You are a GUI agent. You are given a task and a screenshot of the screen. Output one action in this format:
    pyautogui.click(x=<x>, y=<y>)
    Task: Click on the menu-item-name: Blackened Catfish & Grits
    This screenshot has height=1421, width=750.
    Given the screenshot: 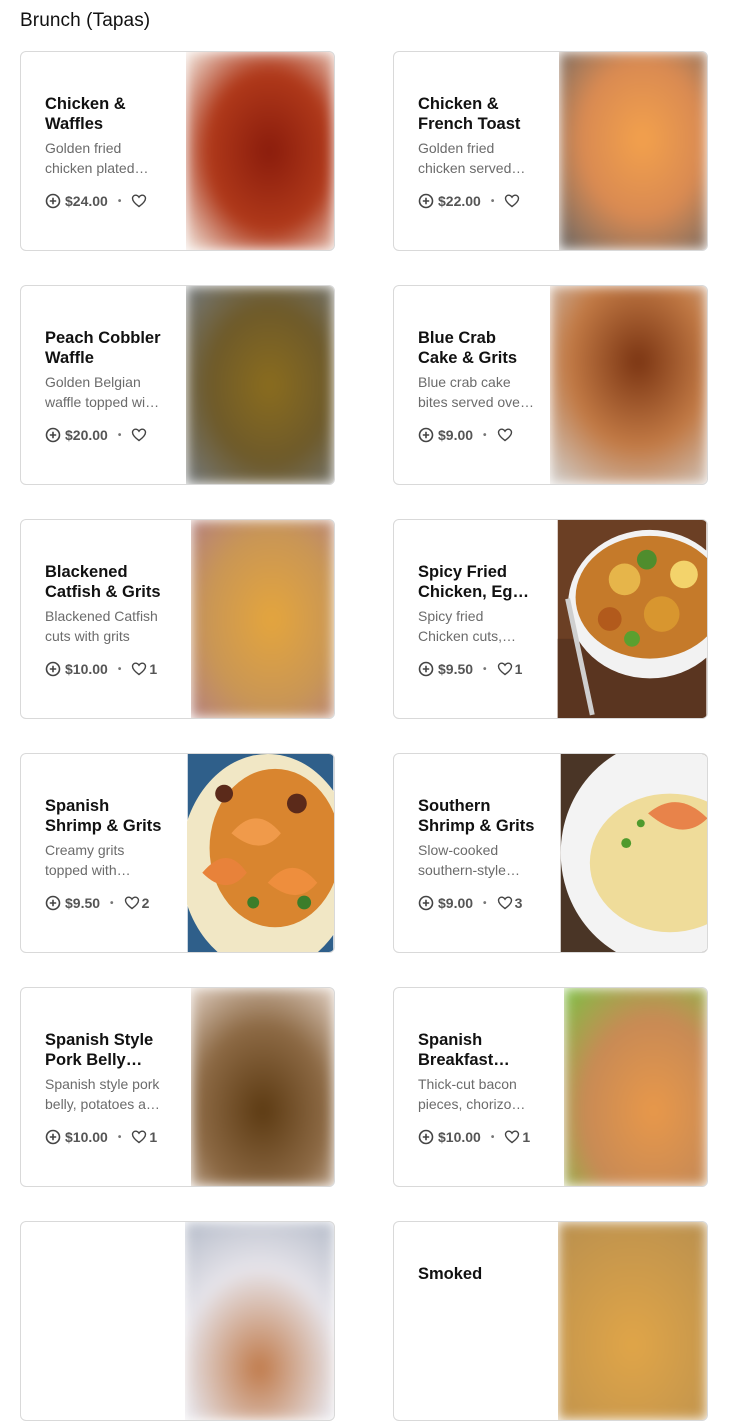 What is the action you would take?
    pyautogui.click(x=103, y=582)
    